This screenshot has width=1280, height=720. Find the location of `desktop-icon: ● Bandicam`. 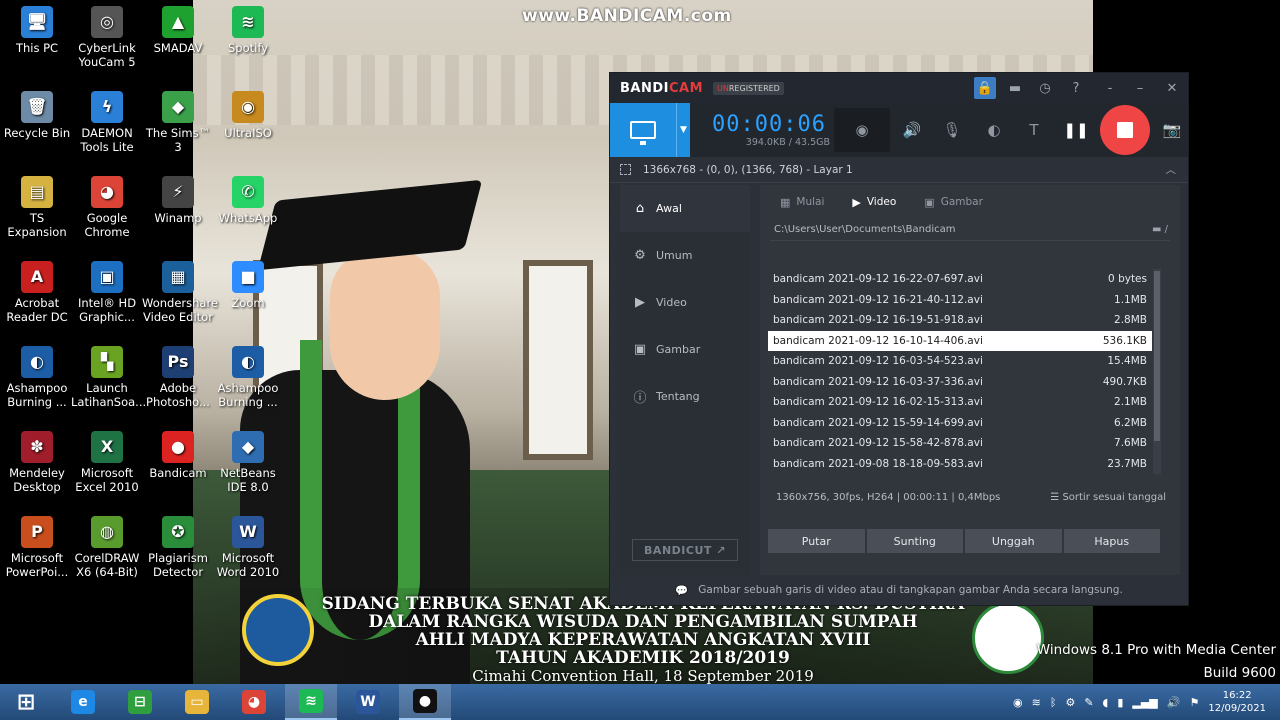

desktop-icon: ● Bandicam is located at coordinates (178, 455).